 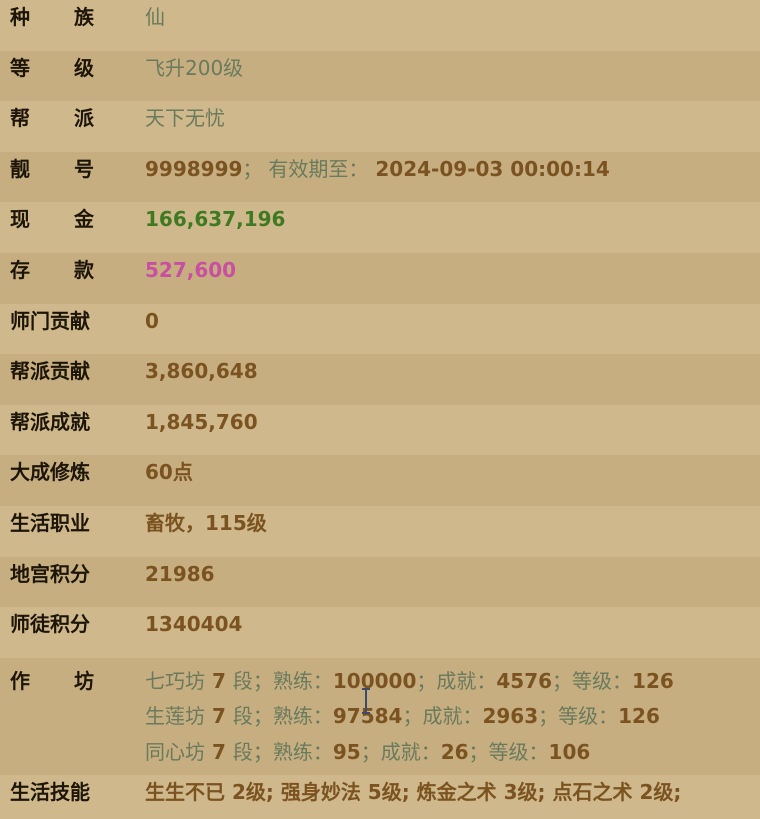 I want to click on value-pretty-id: 9998999； 有效期至： 2024-09-03 00:00:14, so click(x=377, y=169).